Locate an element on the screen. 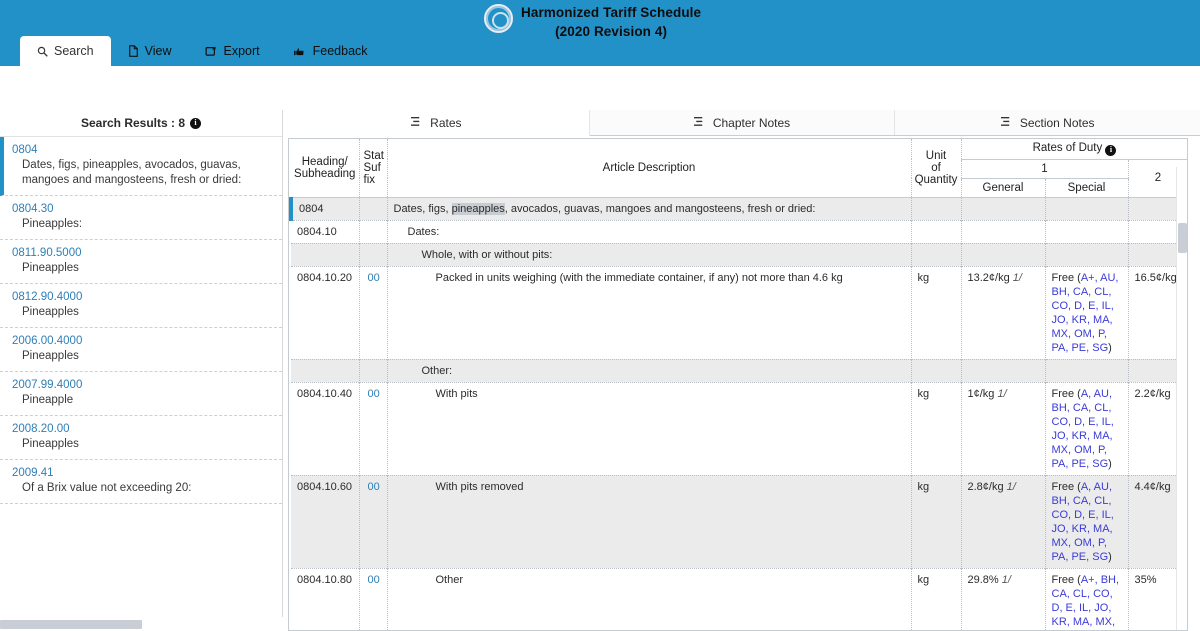  tab-feedback: Feedback is located at coordinates (331, 51).